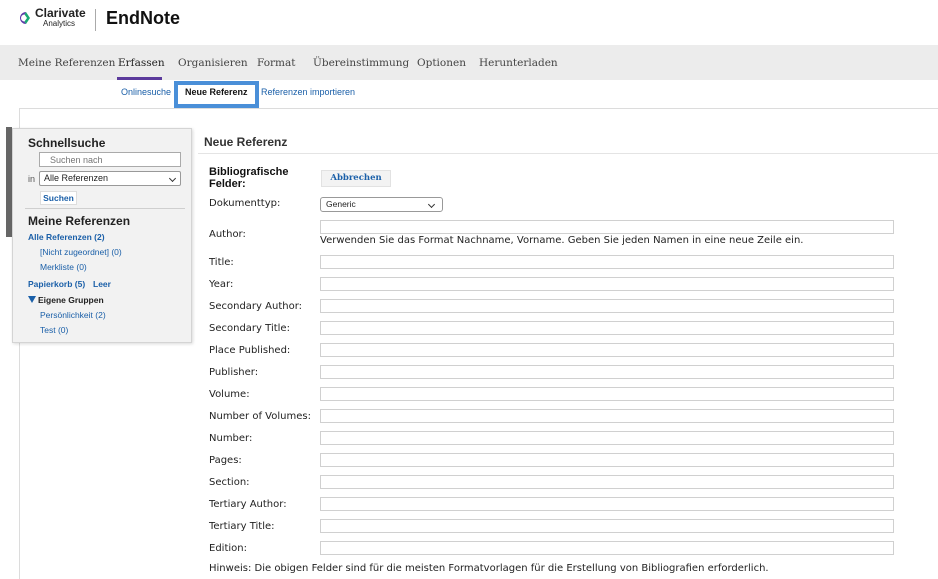  What do you see at coordinates (221, 262) in the screenshot?
I see `field-label-title: Title:` at bounding box center [221, 262].